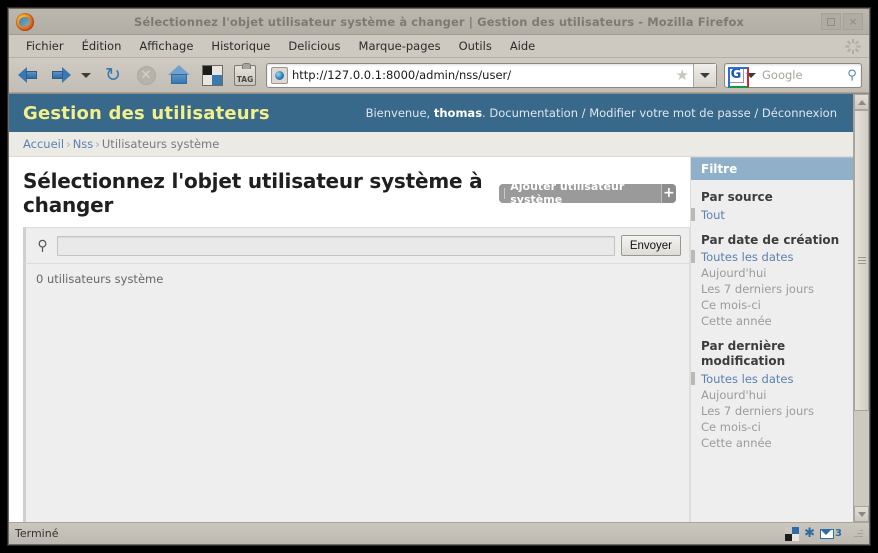 This screenshot has width=878, height=553. I want to click on scroll-up-button, so click(861, 102).